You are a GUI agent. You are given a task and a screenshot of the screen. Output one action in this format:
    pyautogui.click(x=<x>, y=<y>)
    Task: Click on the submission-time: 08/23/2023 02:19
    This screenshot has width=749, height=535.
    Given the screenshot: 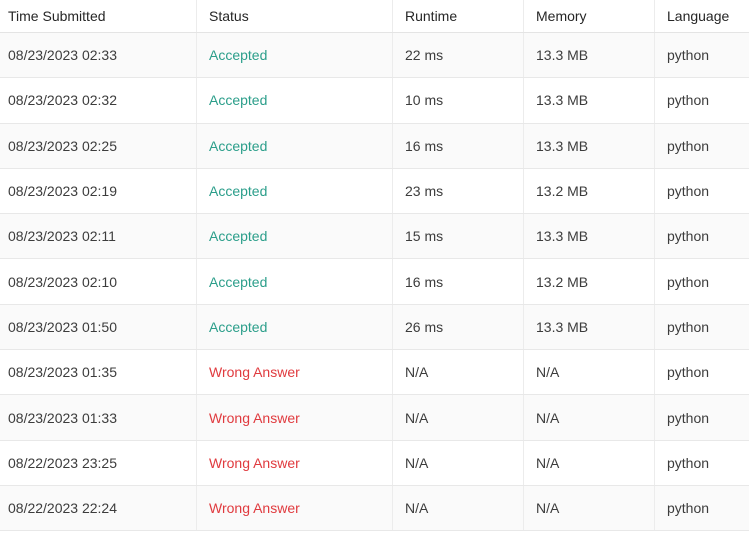 What is the action you would take?
    pyautogui.click(x=98, y=191)
    